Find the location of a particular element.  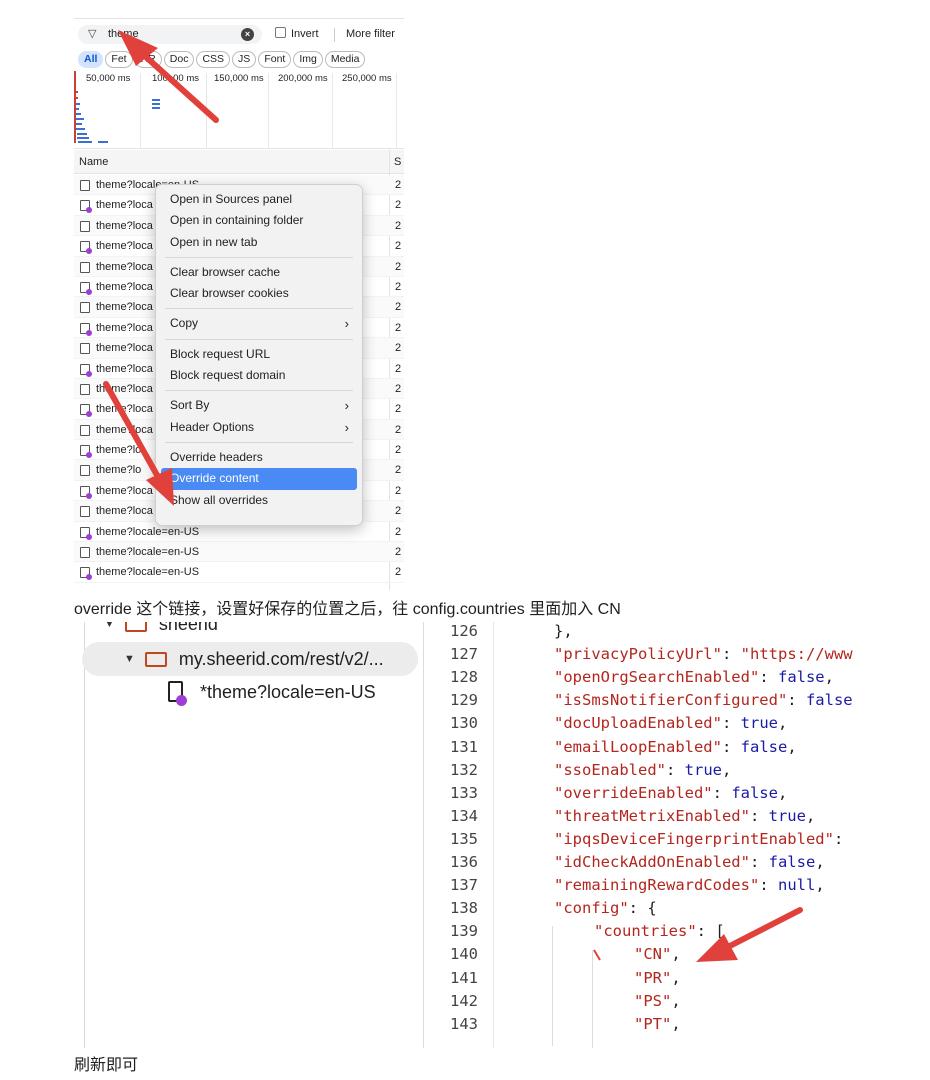

type-filter-chip: All is located at coordinates (91, 59).